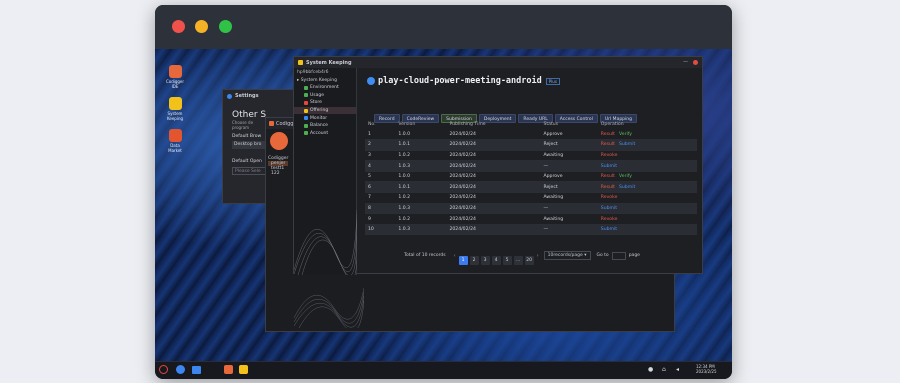 Image resolution: width=900 pixels, height=383 pixels. I want to click on sidebar-item-label: Balance, so click(319, 126).